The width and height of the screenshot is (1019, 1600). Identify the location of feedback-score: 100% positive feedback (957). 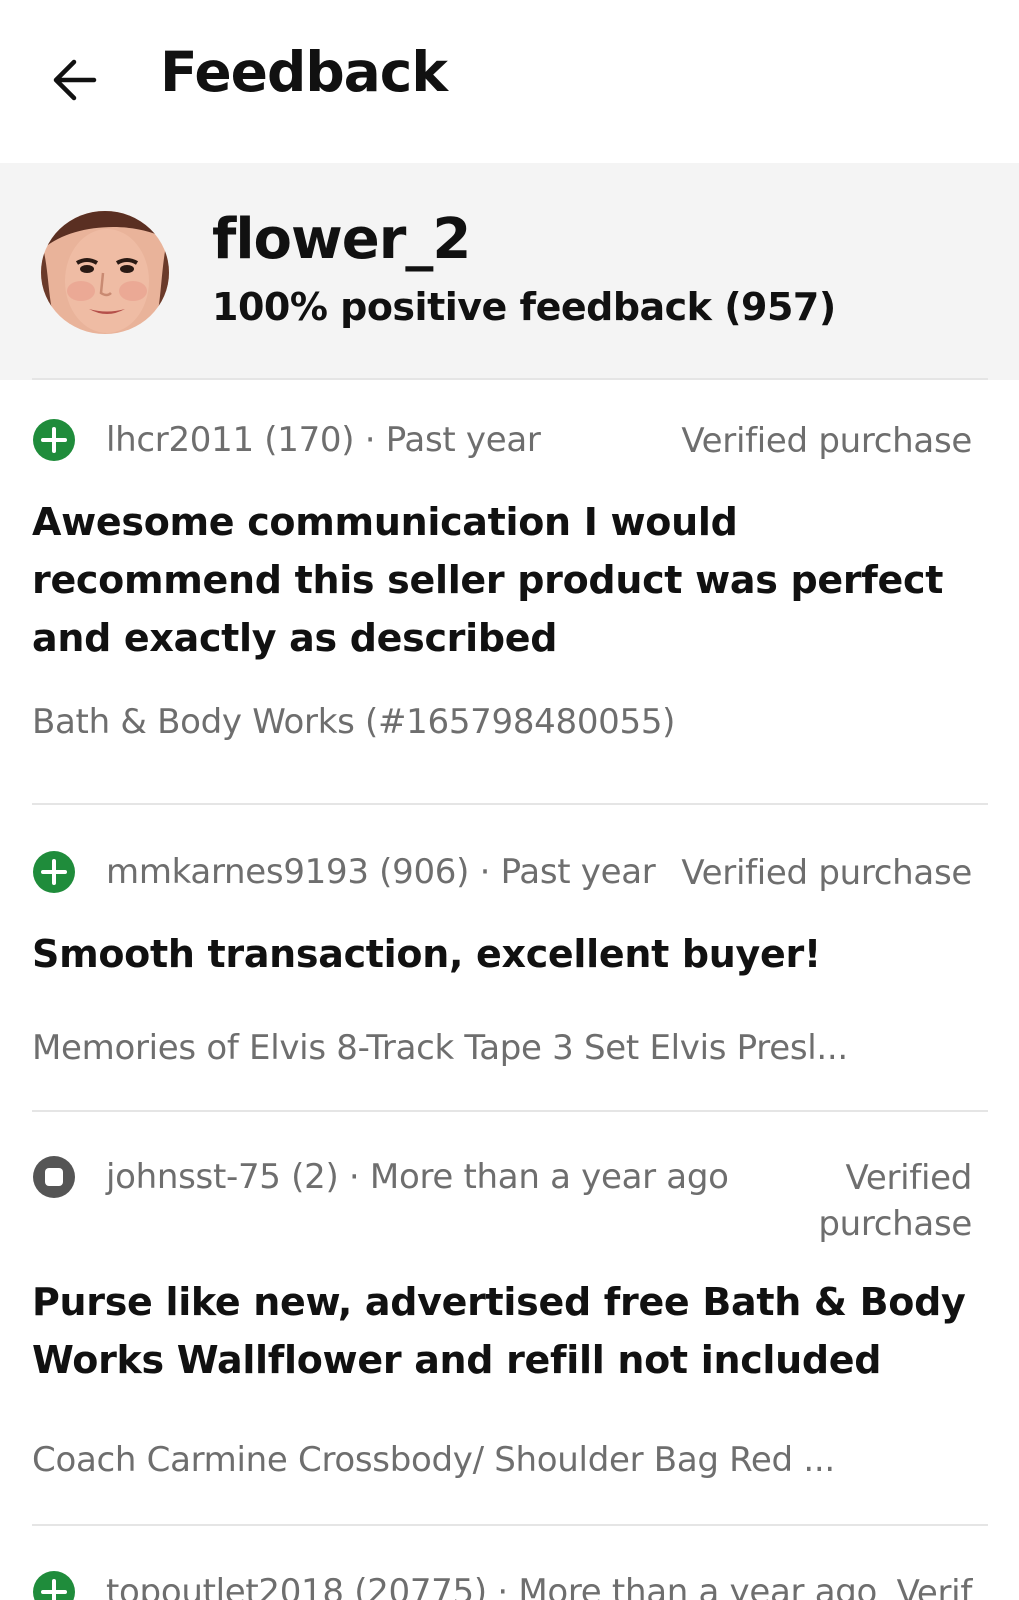
(524, 307).